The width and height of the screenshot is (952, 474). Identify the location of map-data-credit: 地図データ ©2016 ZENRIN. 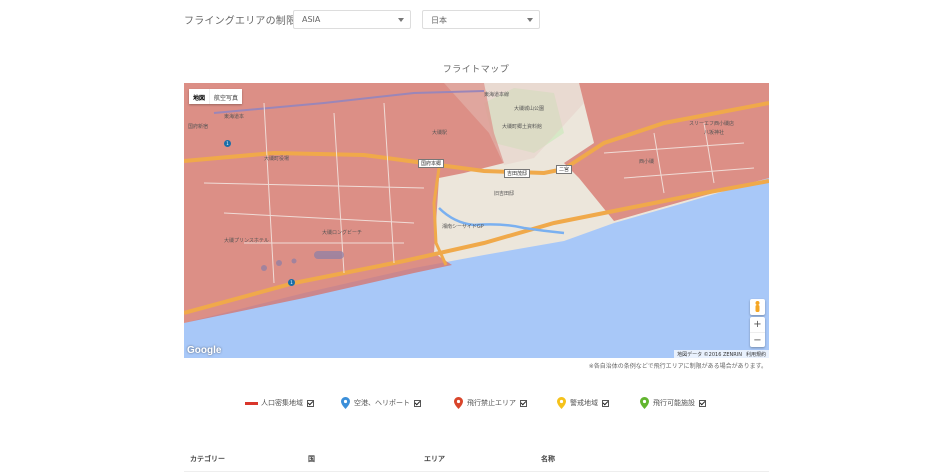
(709, 355).